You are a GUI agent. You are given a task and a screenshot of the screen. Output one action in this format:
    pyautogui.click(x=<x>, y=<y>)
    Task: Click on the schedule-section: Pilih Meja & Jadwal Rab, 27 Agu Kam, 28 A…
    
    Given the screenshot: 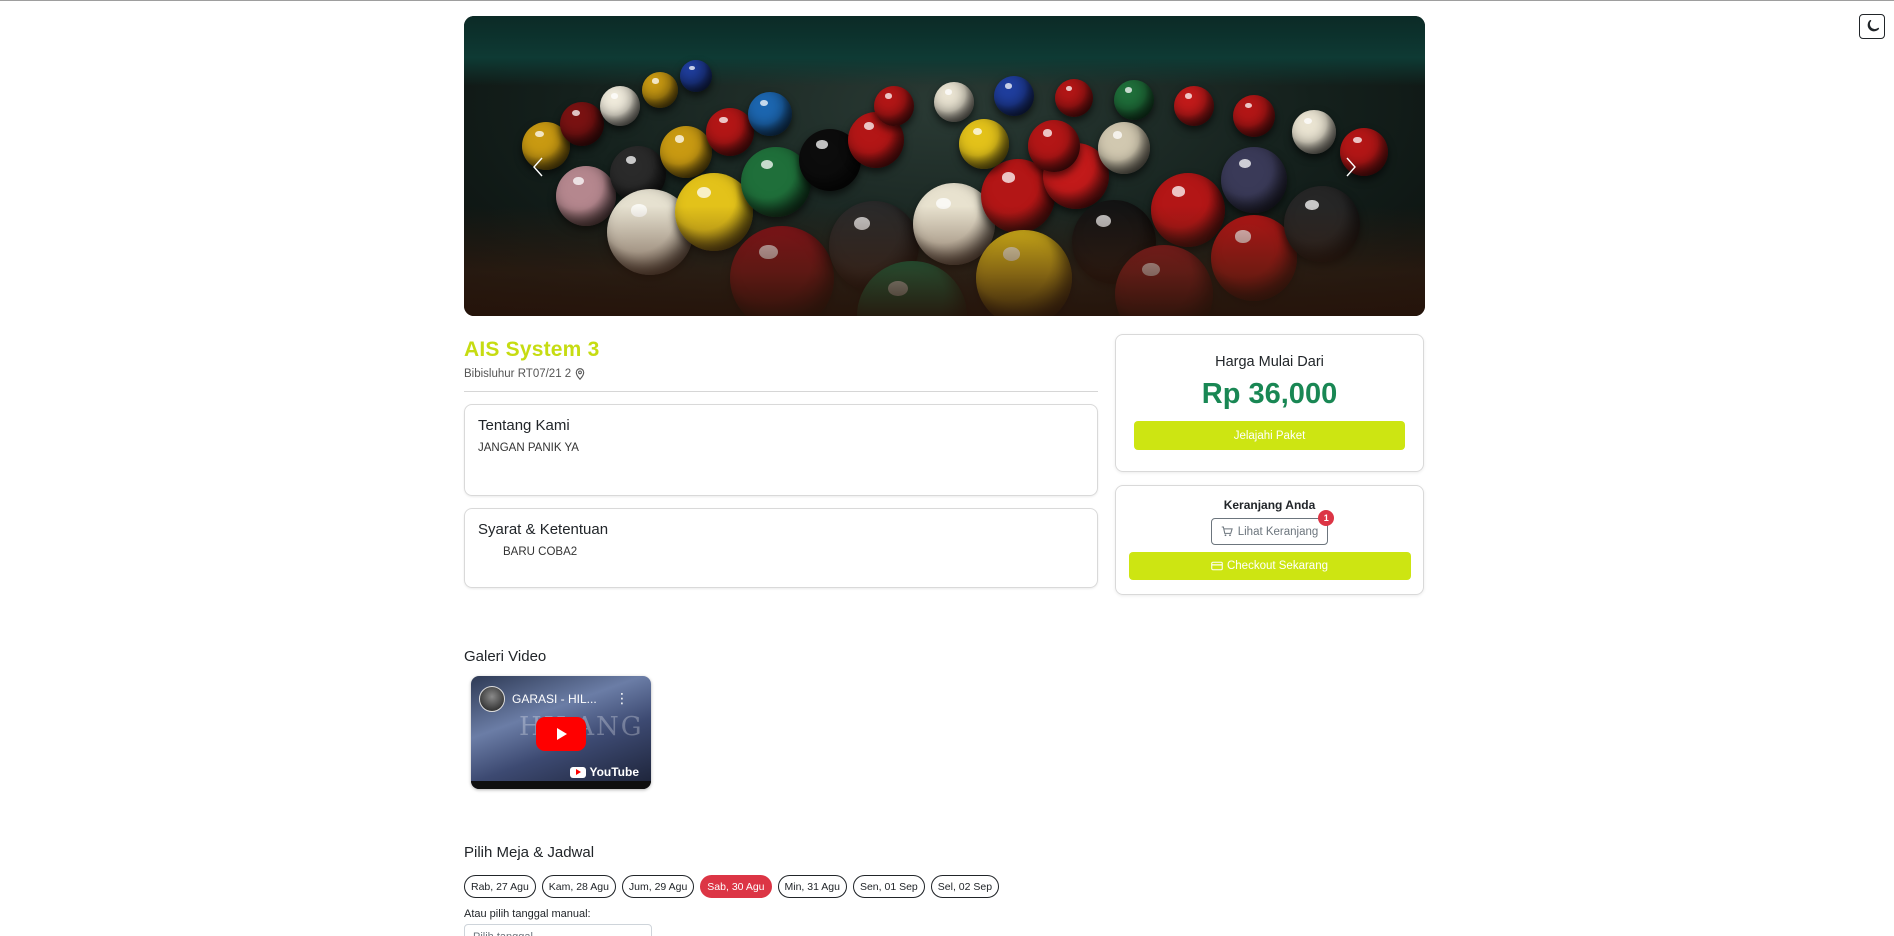 What is the action you would take?
    pyautogui.click(x=814, y=890)
    